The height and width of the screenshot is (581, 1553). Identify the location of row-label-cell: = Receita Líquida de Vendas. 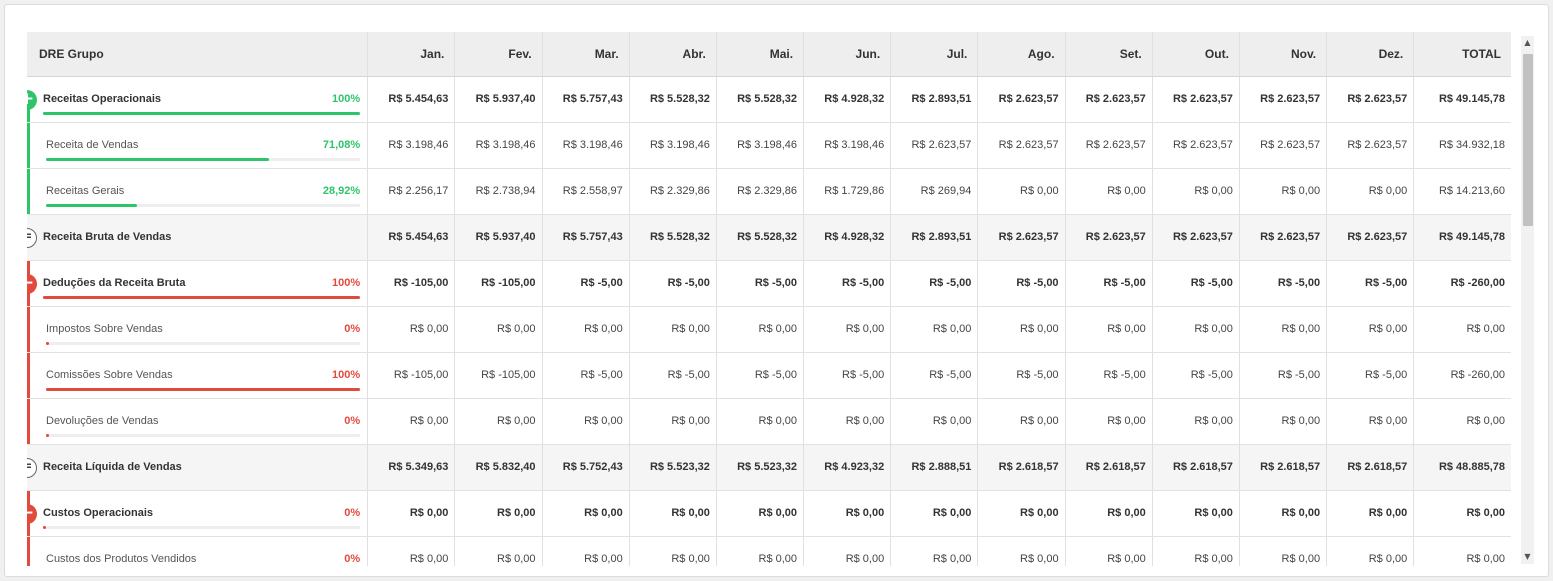
(197, 467).